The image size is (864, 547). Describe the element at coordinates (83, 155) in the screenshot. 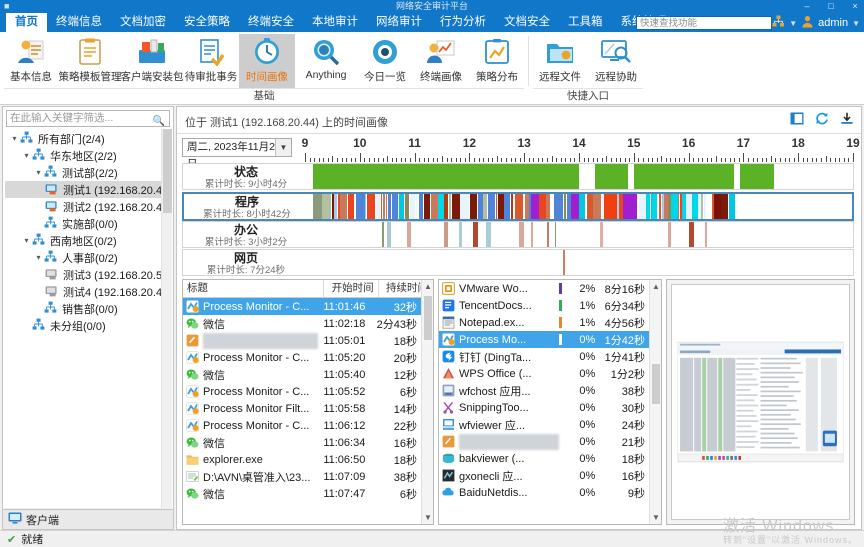

I see `sidebar-tree-node: ▾ 华东地区(2/2)` at that location.